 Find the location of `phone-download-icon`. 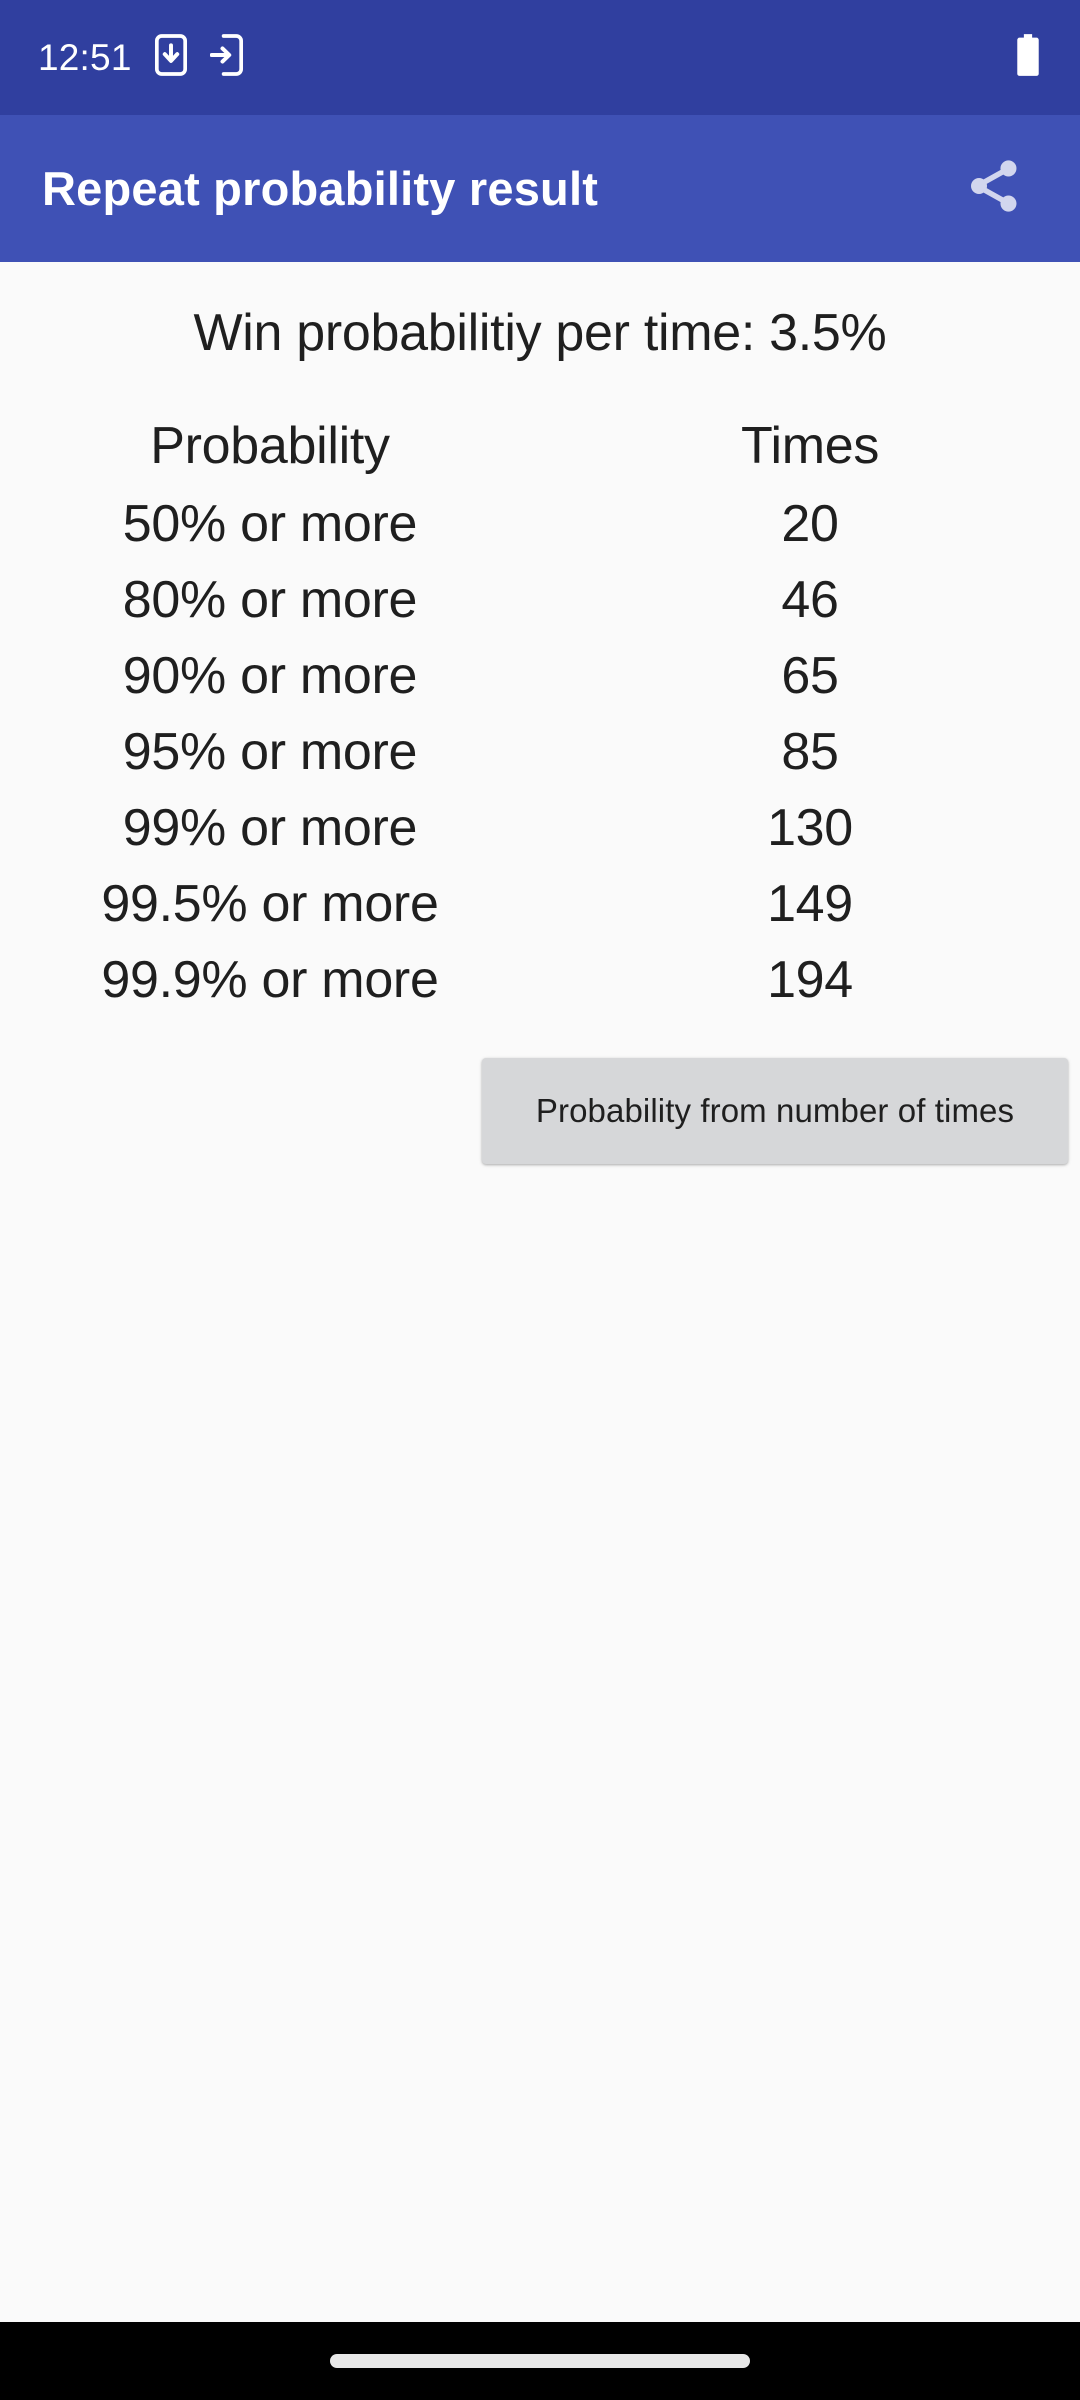

phone-download-icon is located at coordinates (171, 57).